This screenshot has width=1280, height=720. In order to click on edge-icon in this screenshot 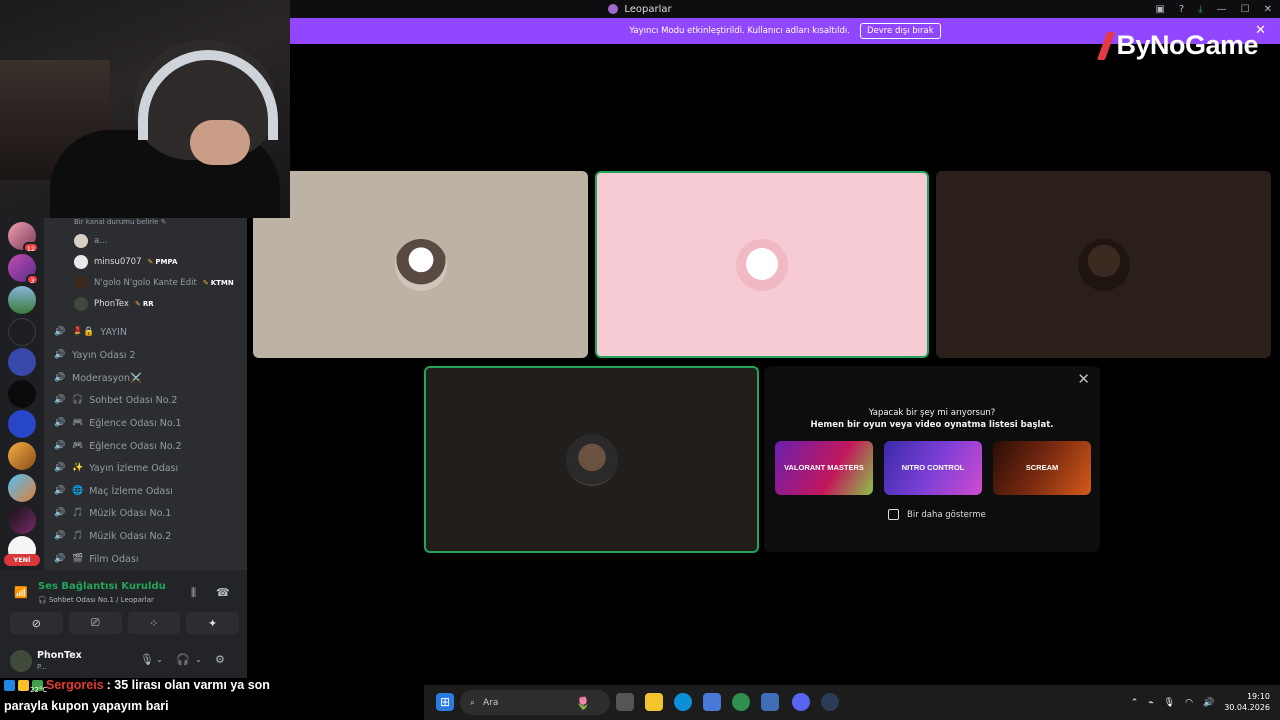, I will do `click(683, 702)`.